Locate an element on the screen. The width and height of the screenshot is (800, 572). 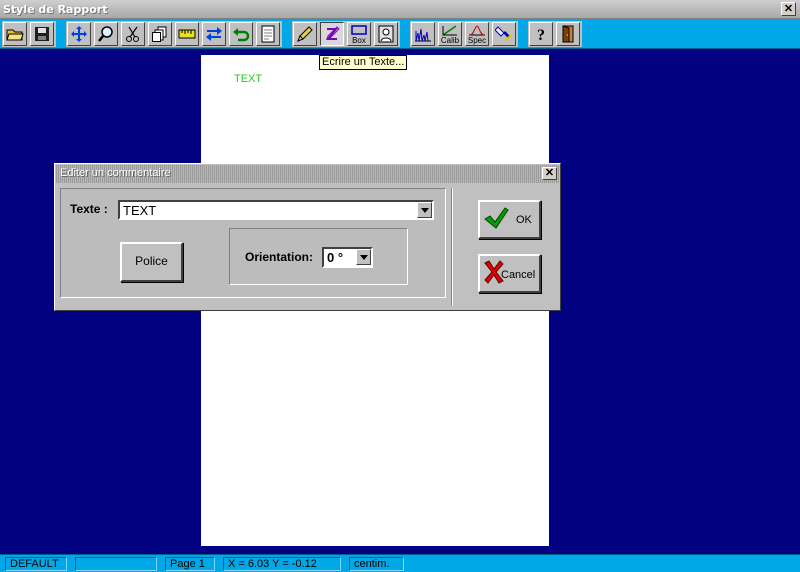
texte-combobox: TEXT is located at coordinates (276, 210).